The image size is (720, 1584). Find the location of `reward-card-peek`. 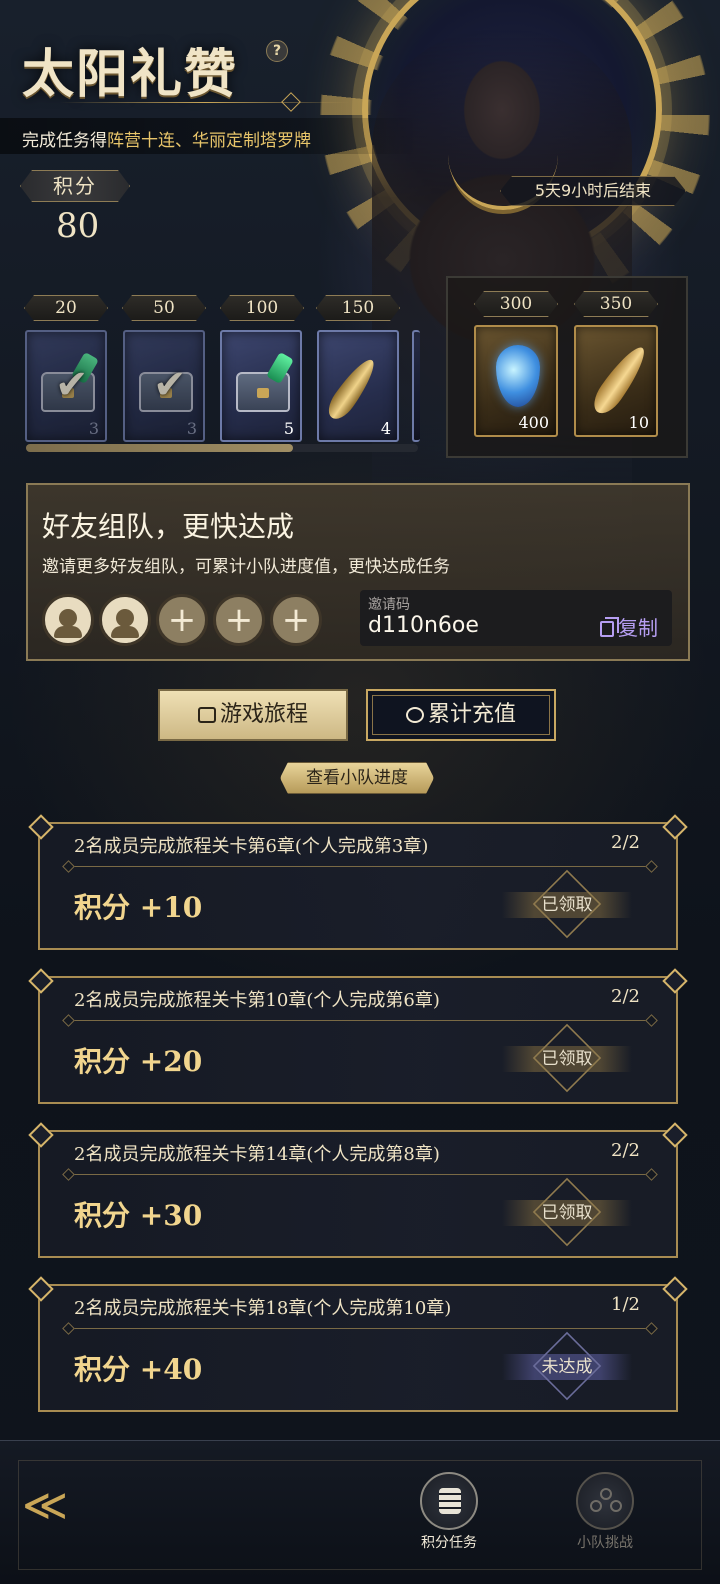

reward-card-peek is located at coordinates (416, 386).